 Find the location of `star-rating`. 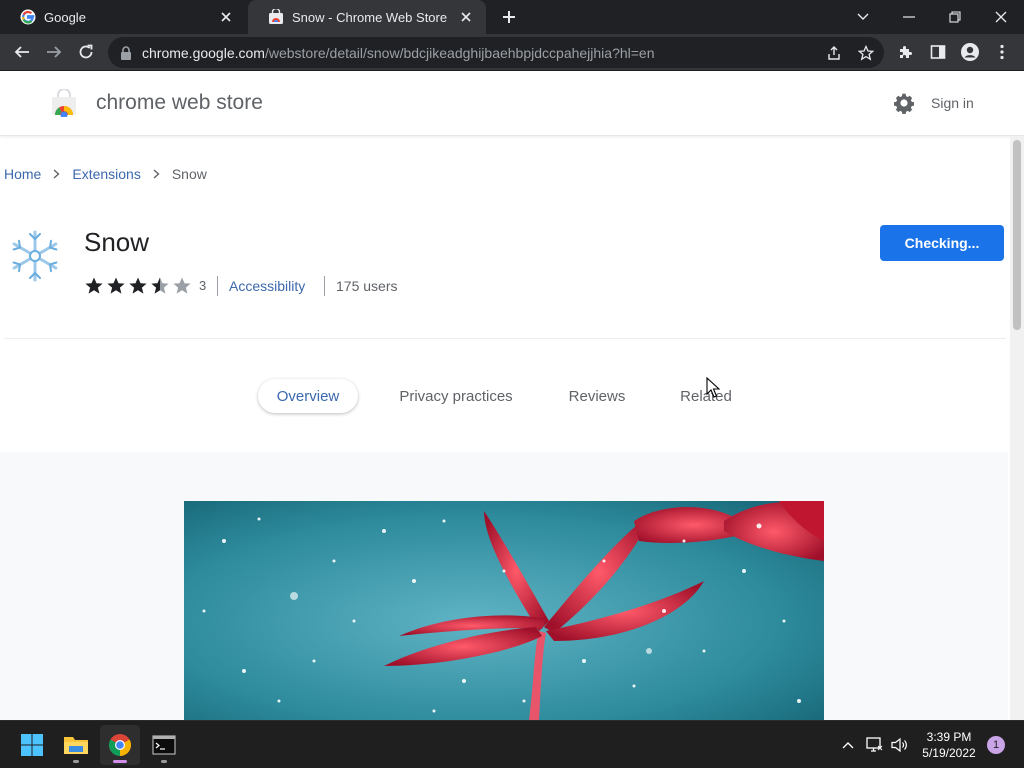

star-rating is located at coordinates (139, 288).